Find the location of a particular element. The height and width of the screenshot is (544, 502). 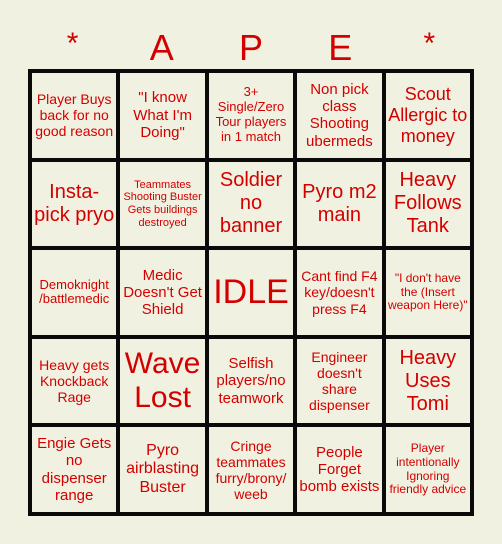

bingo-cell-r3c2: Medic Doesn't Get Shield is located at coordinates (162, 292).